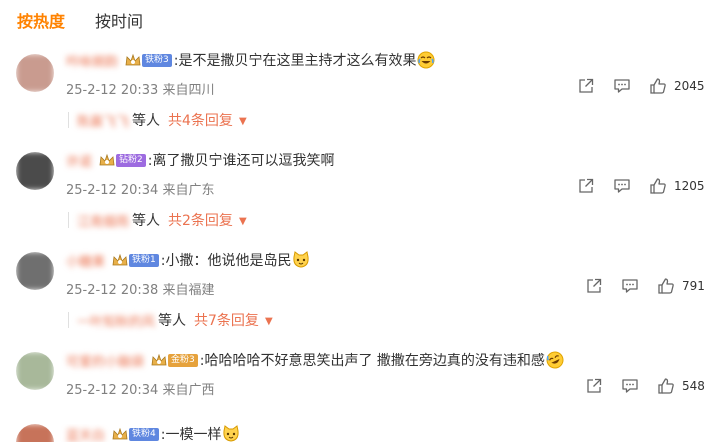 The height and width of the screenshot is (442, 720). I want to click on comment-meta: 25-2-12 20:33 来自四川, so click(140, 90).